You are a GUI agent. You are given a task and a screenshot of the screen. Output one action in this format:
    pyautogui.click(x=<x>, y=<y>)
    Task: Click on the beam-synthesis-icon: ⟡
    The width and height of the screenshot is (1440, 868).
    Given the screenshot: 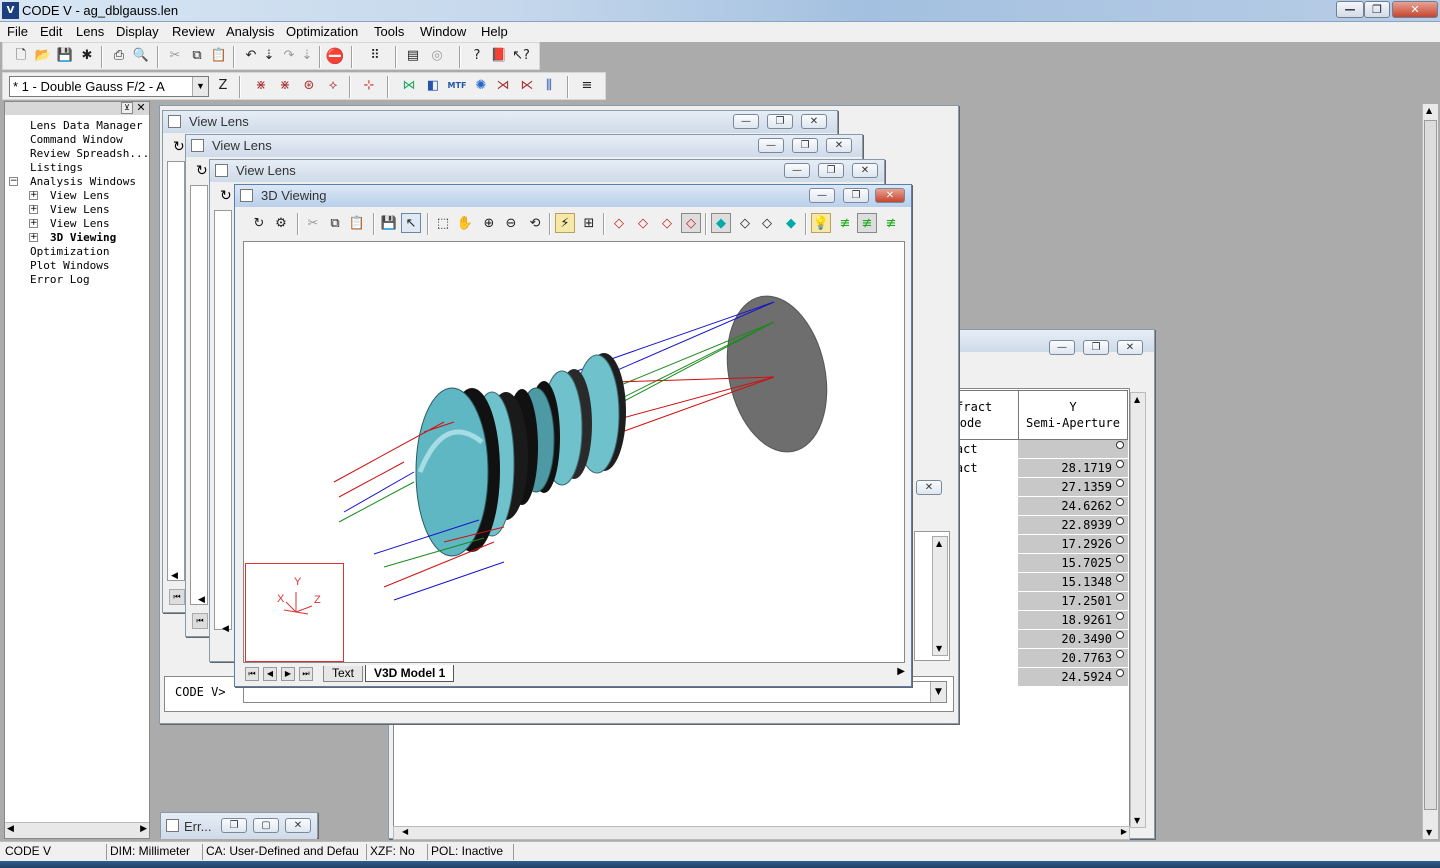 What is the action you would take?
    pyautogui.click(x=333, y=86)
    